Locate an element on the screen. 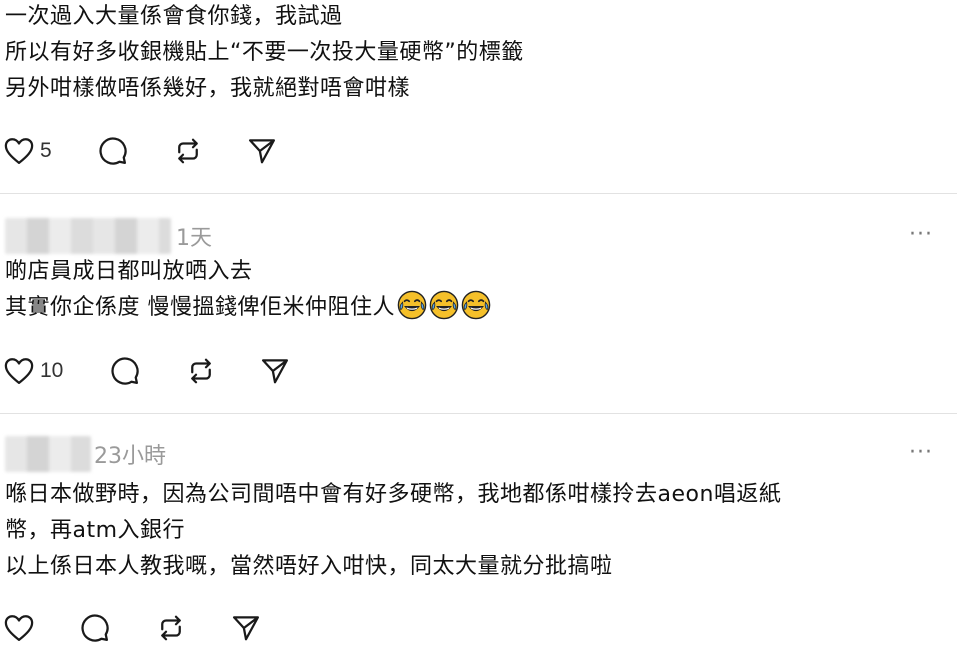  post-3-line-2: 幣，再atm入銀行 is located at coordinates (95, 530).